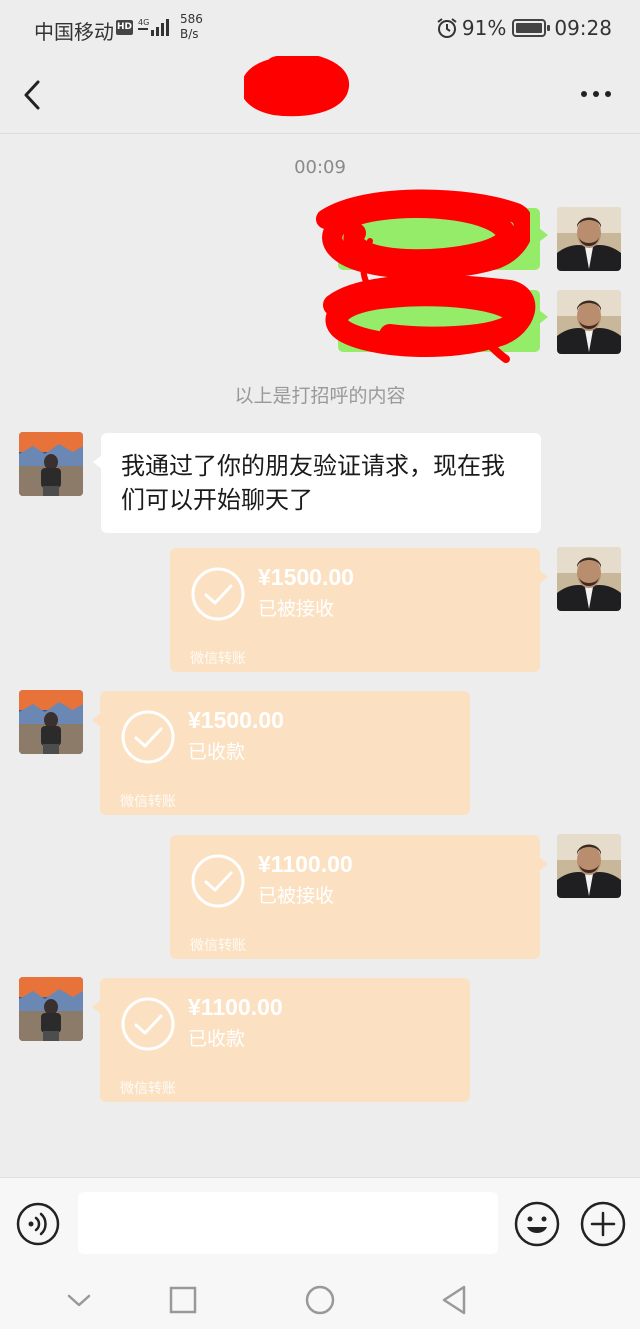 The image size is (640, 1329). I want to click on network-type: 4G, so click(143, 22).